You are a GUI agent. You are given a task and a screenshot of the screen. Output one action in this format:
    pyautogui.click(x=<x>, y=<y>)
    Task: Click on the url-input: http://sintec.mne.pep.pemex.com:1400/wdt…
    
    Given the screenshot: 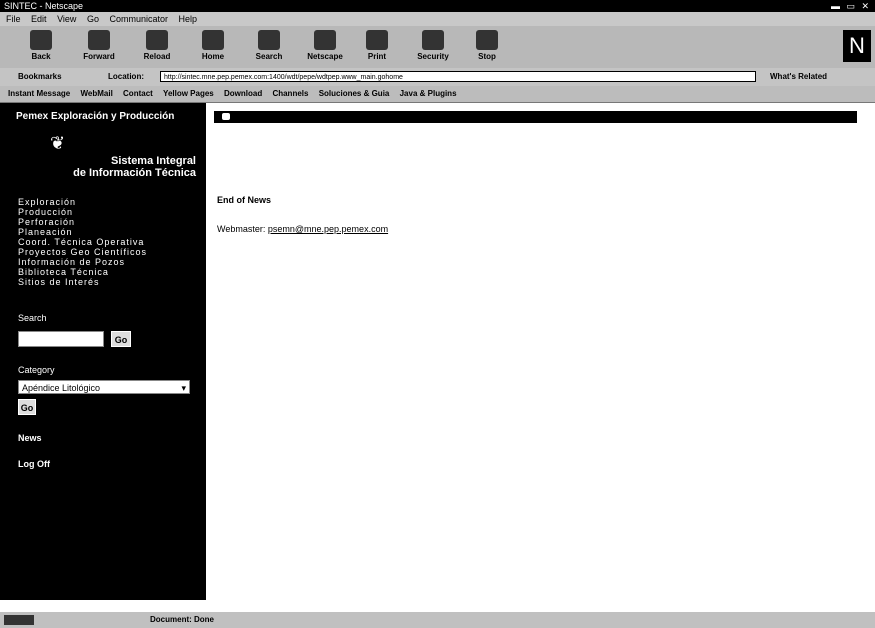 What is the action you would take?
    pyautogui.click(x=458, y=76)
    